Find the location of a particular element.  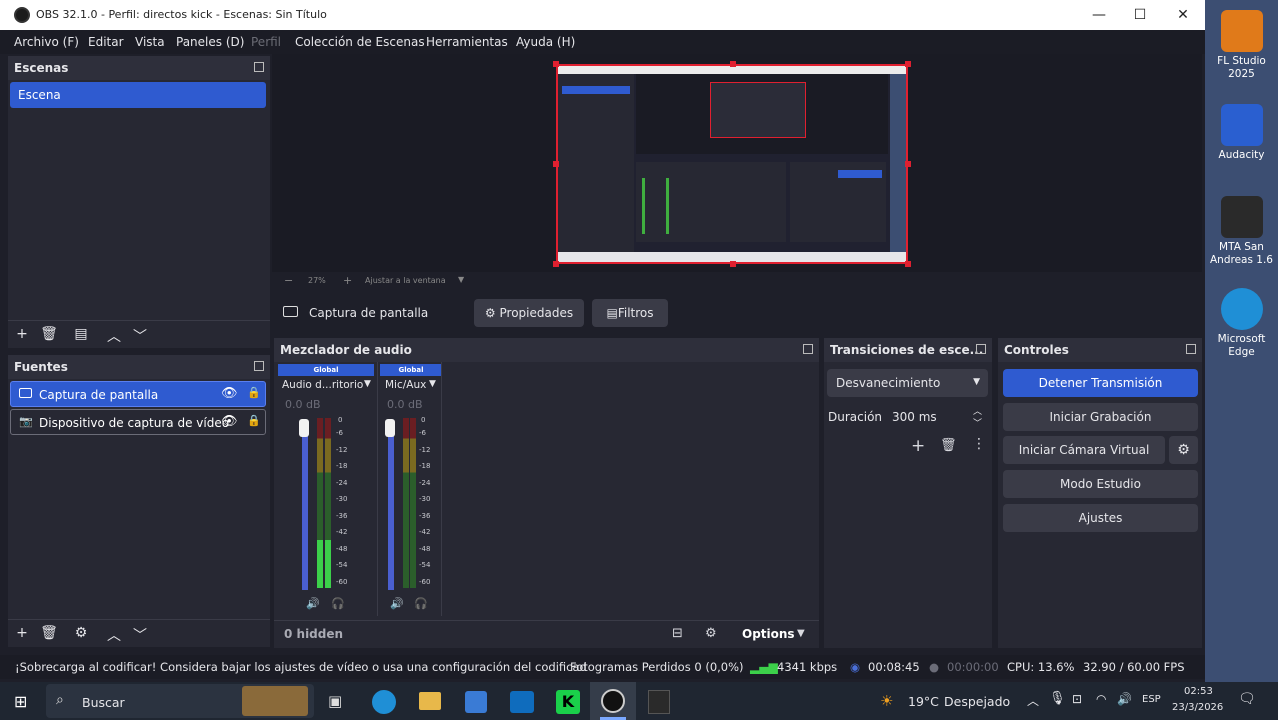

hidden-count: 0 hidden is located at coordinates (313, 634).